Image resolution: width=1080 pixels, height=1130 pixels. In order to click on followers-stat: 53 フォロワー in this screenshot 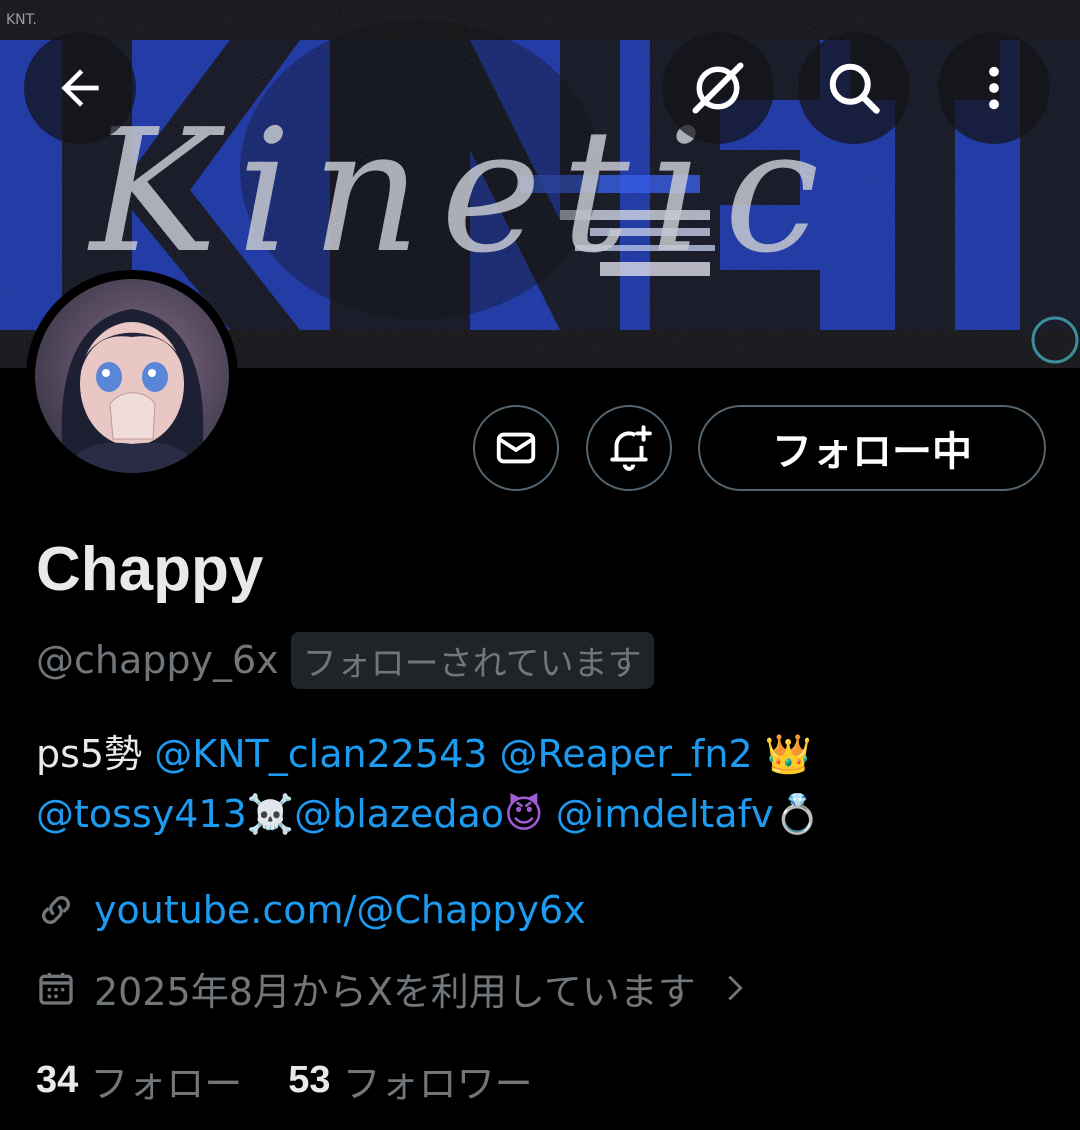, I will do `click(410, 1080)`.